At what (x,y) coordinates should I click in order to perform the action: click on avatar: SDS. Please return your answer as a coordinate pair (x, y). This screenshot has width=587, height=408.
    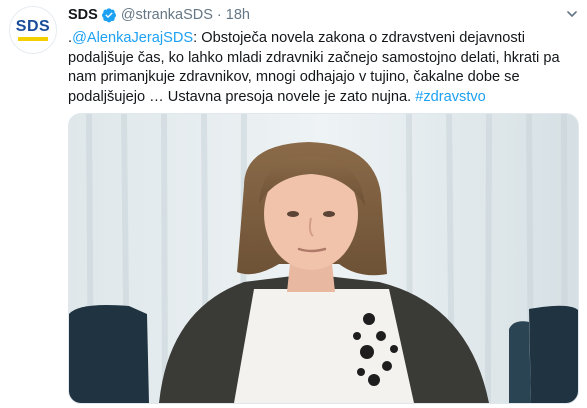
    Looking at the image, I should click on (33, 30).